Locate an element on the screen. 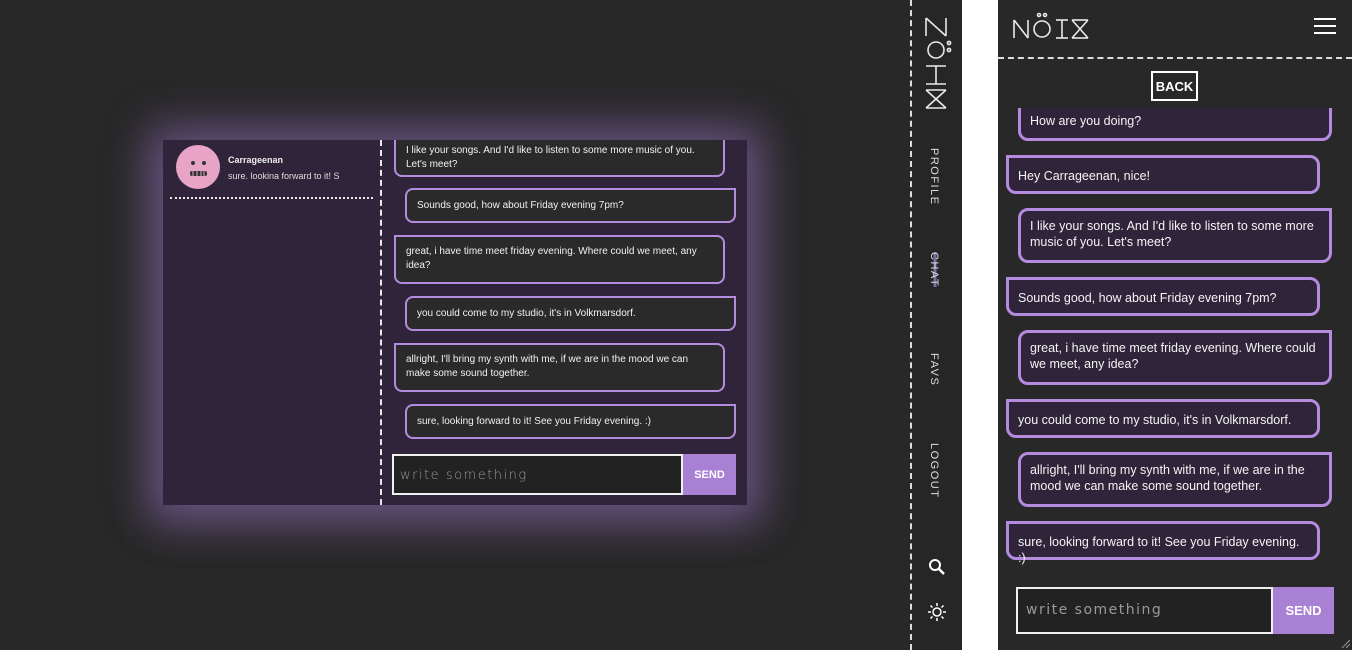 This screenshot has width=1352, height=650. face-icon is located at coordinates (198, 168).